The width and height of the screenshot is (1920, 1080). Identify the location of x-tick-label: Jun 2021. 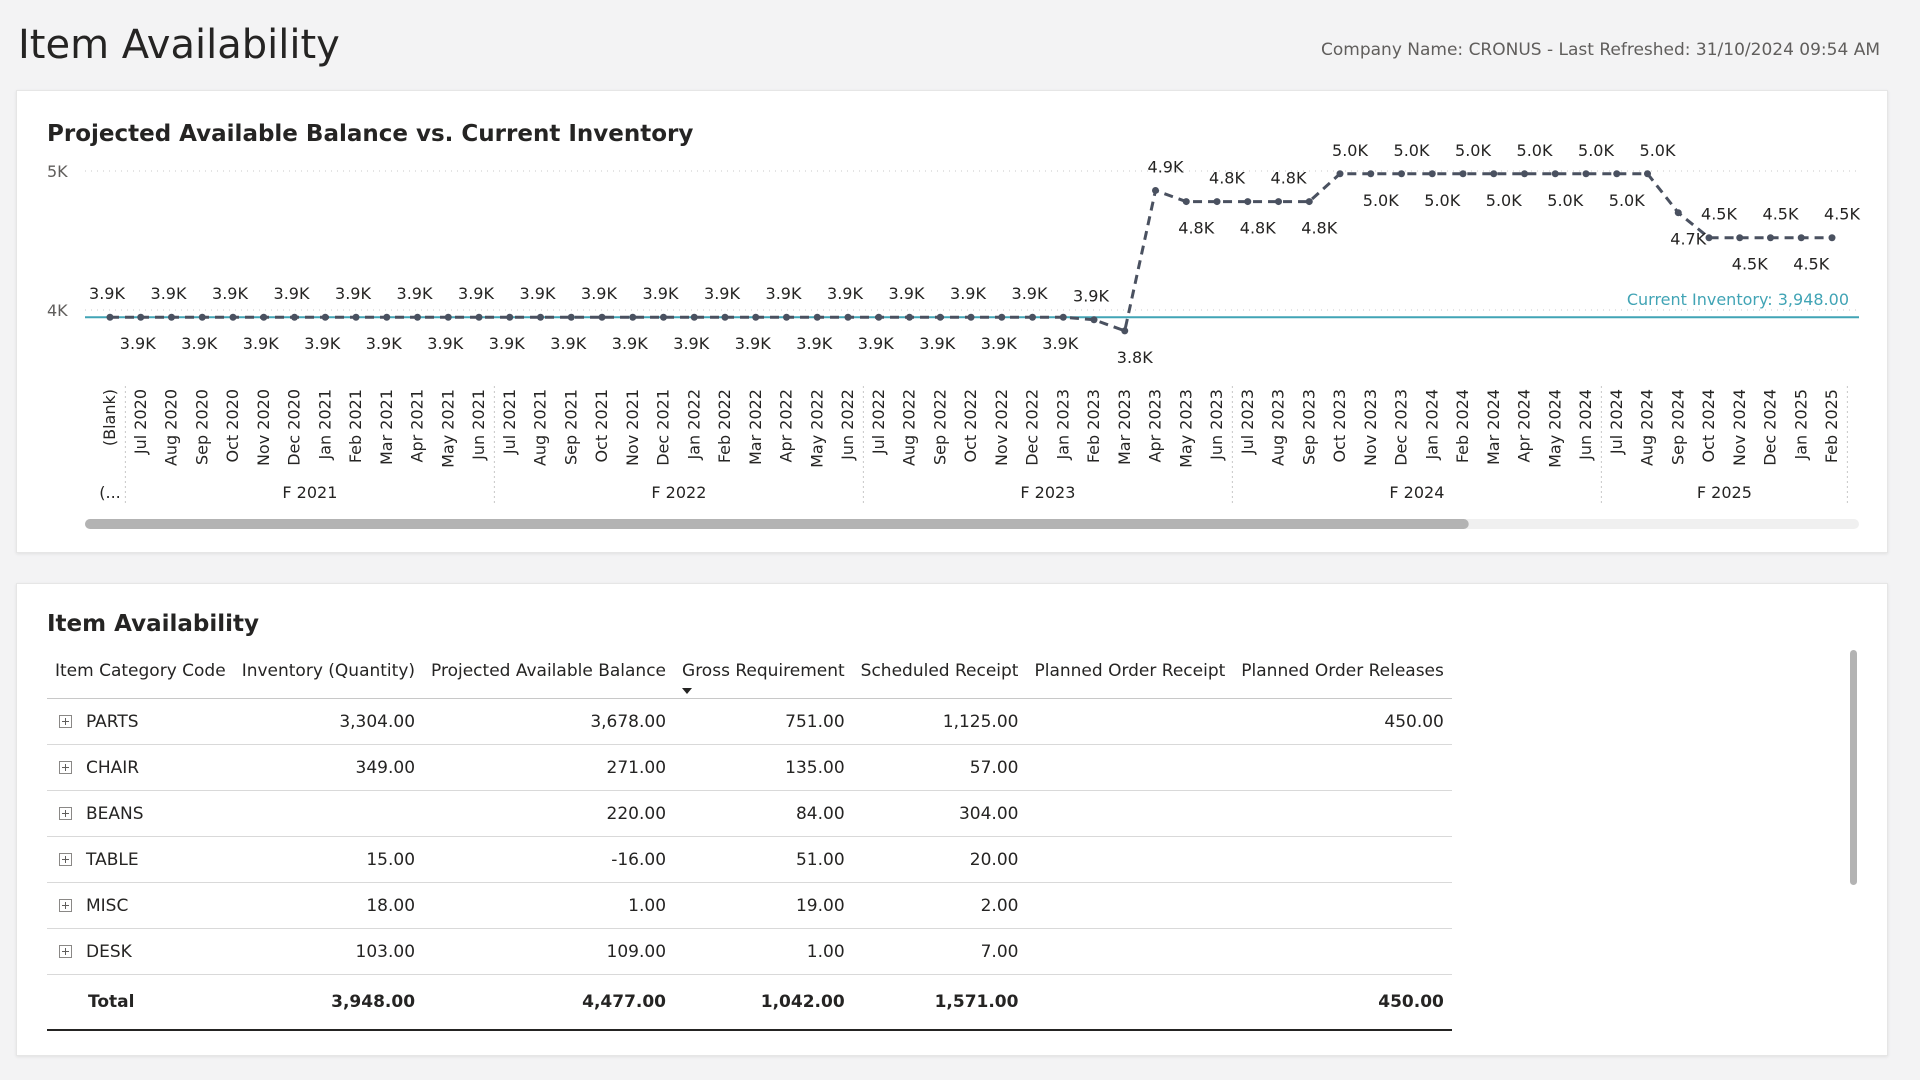
(478, 425).